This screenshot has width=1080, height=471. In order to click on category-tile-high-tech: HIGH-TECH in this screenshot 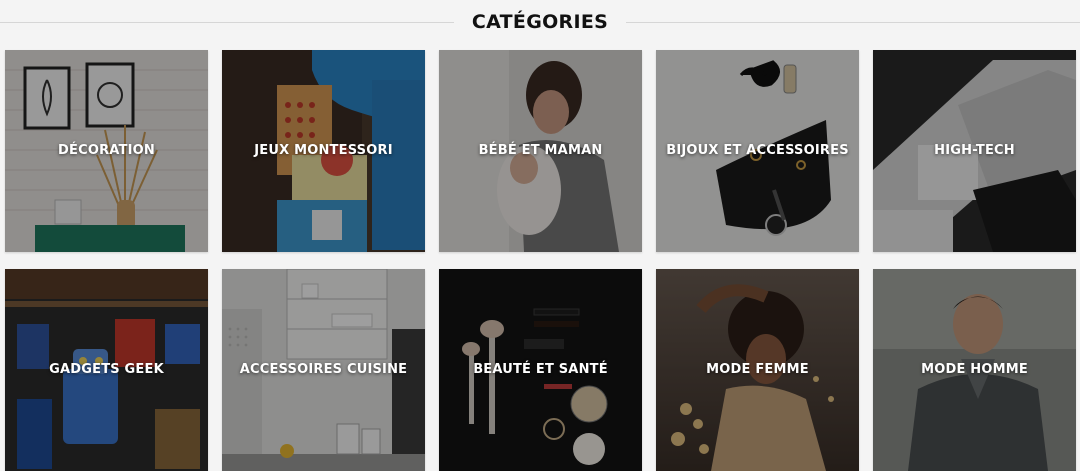, I will do `click(974, 151)`.